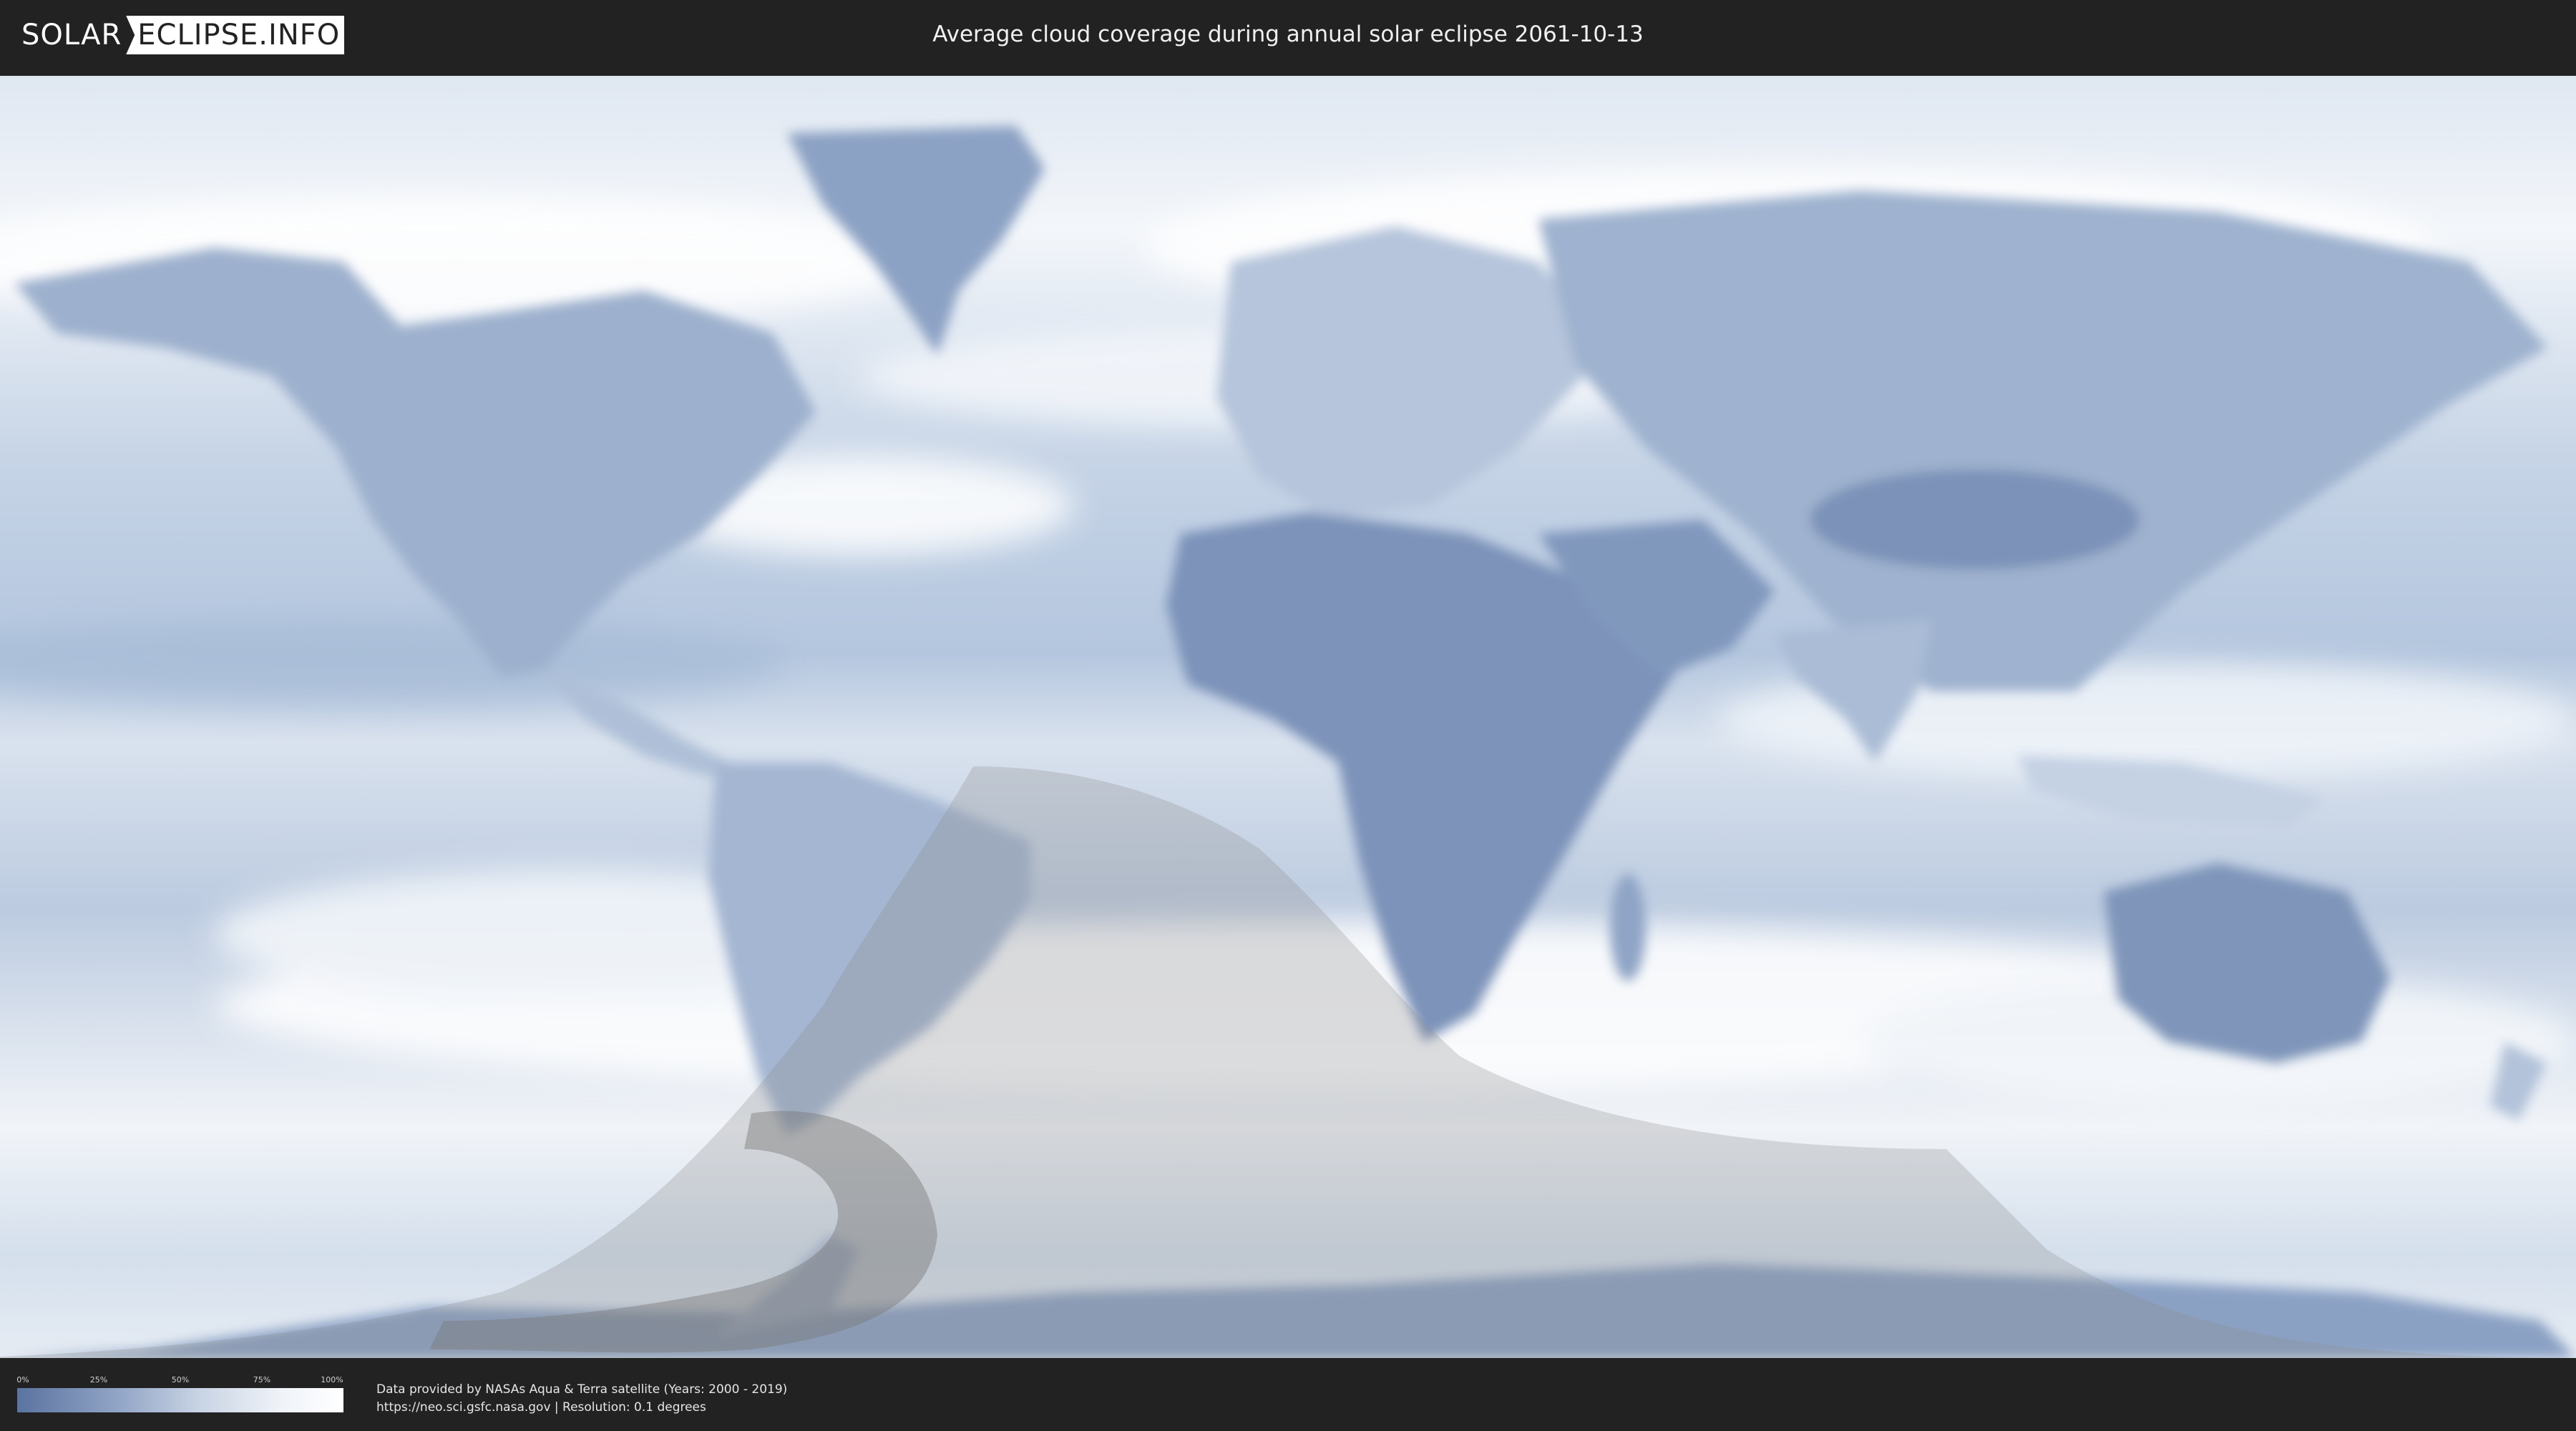 The height and width of the screenshot is (1431, 2576). Describe the element at coordinates (22, 1379) in the screenshot. I see `legend-tick-0: 0%` at that location.